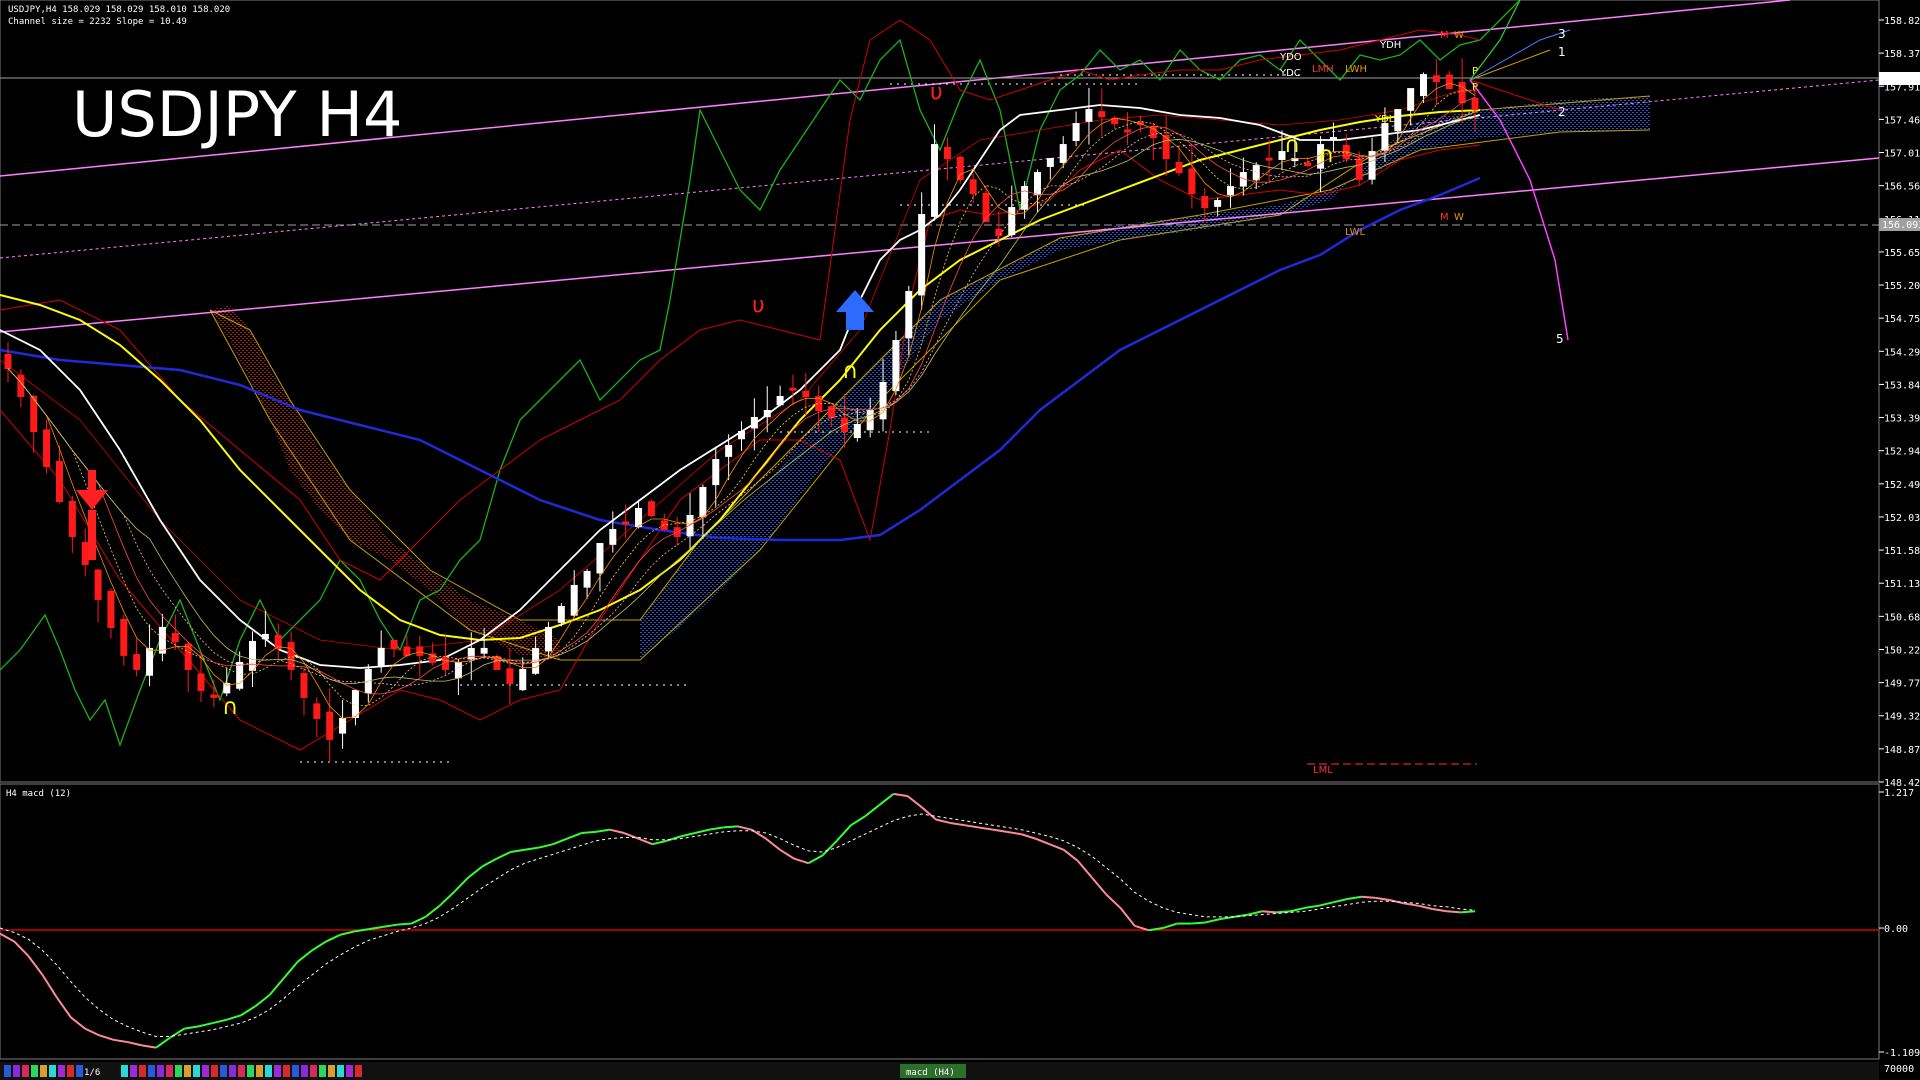 This screenshot has width=1920, height=1080. I want to click on chart-title: USDJPY H4, so click(237, 114).